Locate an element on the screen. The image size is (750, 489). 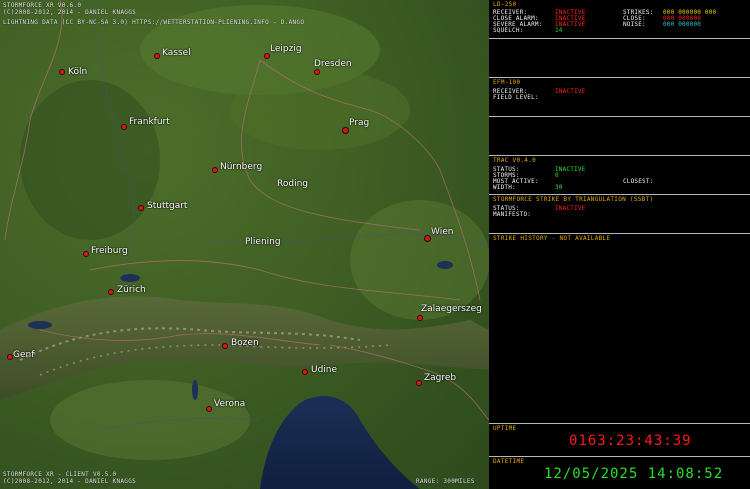
datetime-section: DATETIME 12/05/2025 14:08:52 is located at coordinates (619, 472).